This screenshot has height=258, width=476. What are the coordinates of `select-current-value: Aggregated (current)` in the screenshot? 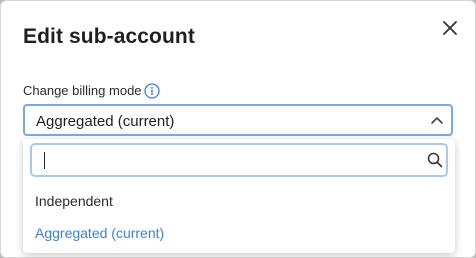 It's located at (105, 121).